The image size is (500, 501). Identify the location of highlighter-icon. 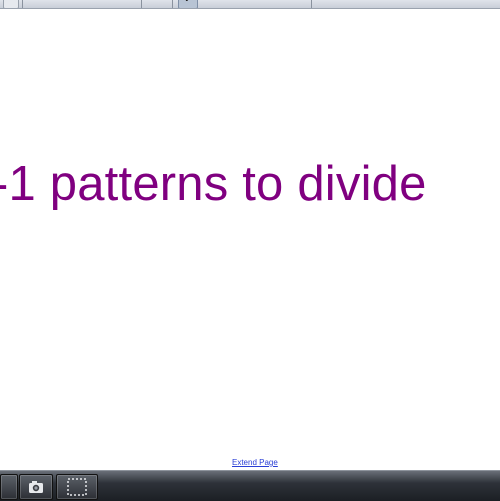
(253, 3).